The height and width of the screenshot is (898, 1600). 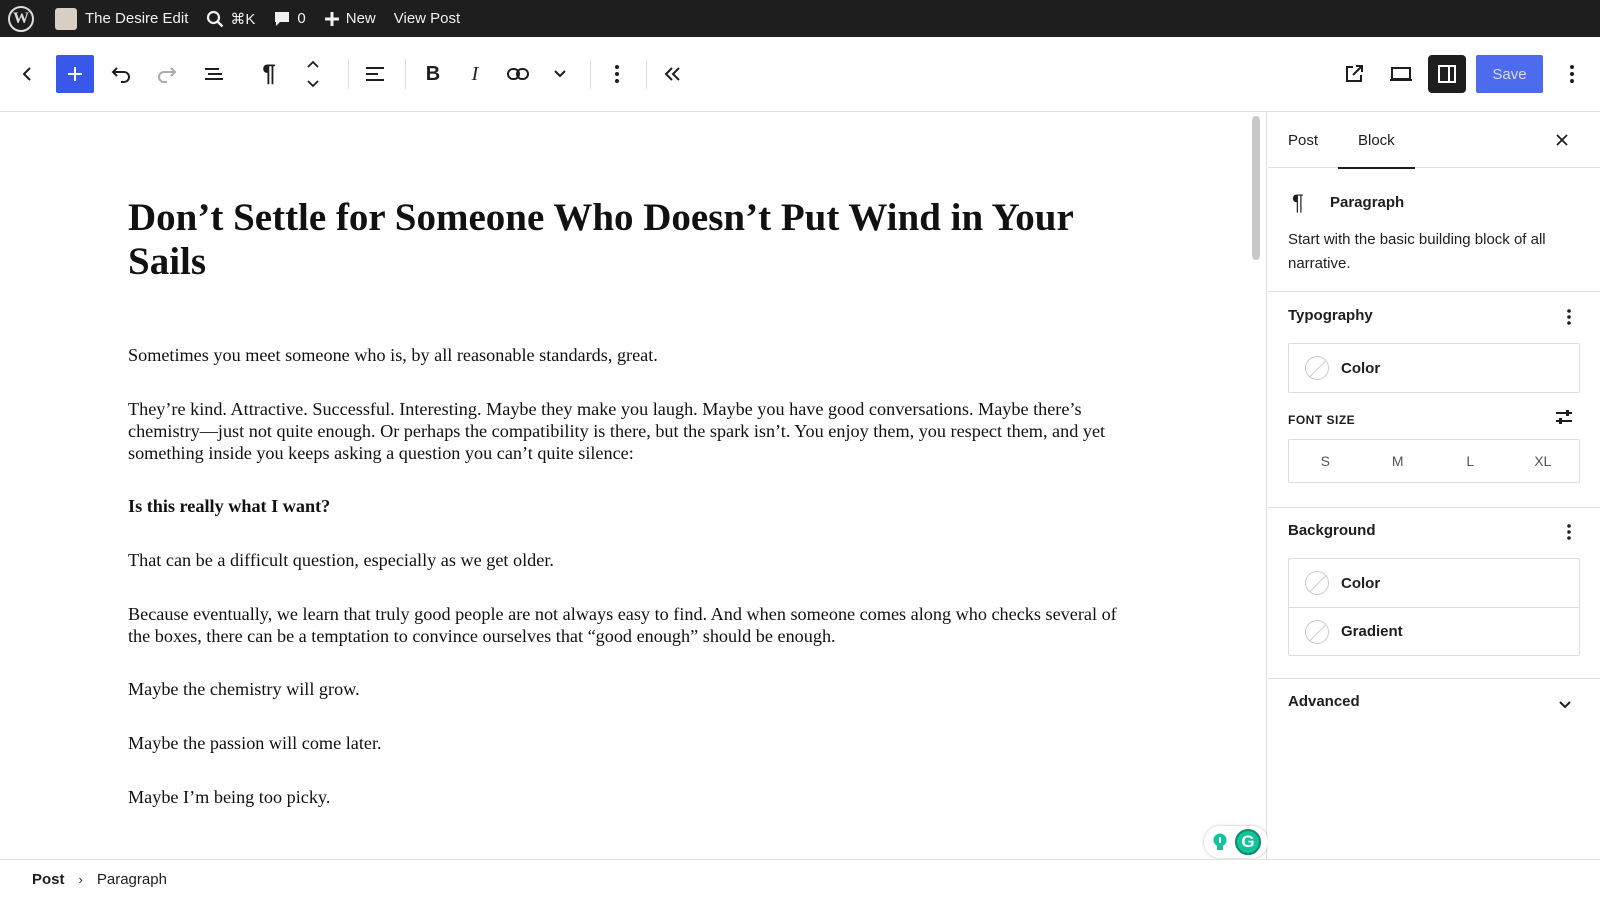 I want to click on site-name-link: The Desire Edit, so click(x=120, y=18).